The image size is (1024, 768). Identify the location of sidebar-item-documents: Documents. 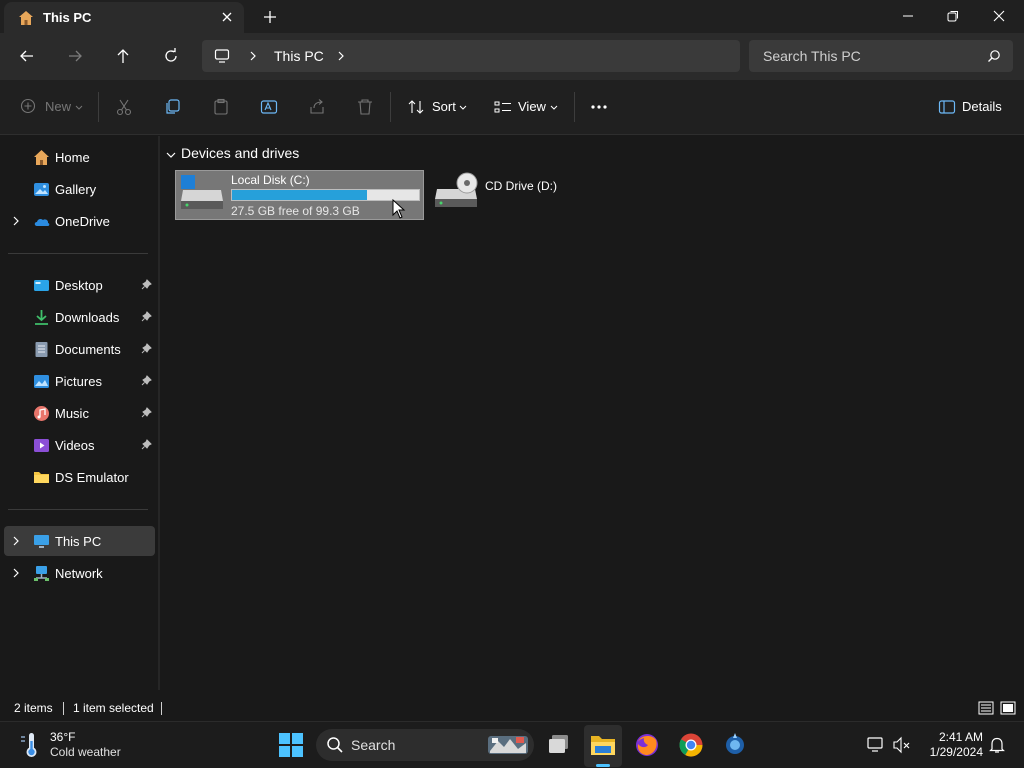
(79, 349).